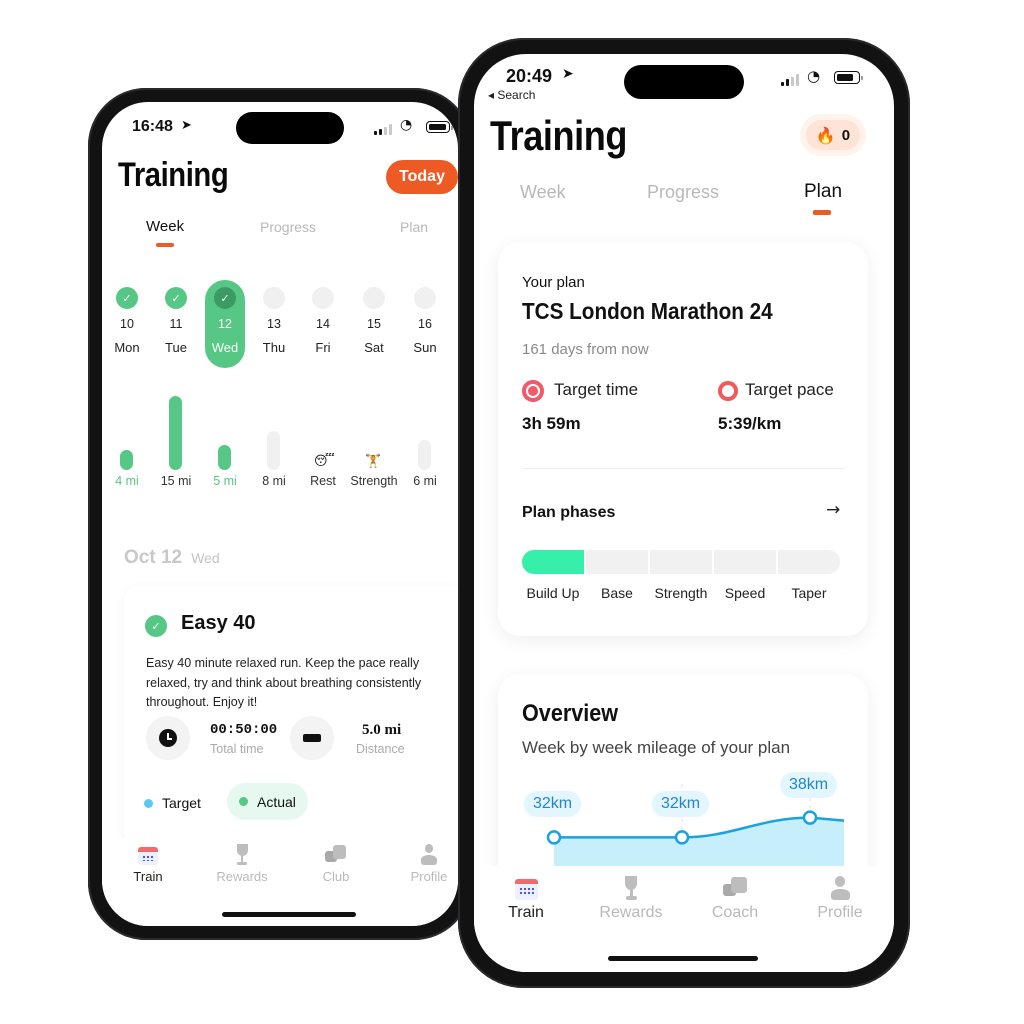 Image resolution: width=1024 pixels, height=1024 pixels. I want to click on target-time-label: Target time, so click(596, 389).